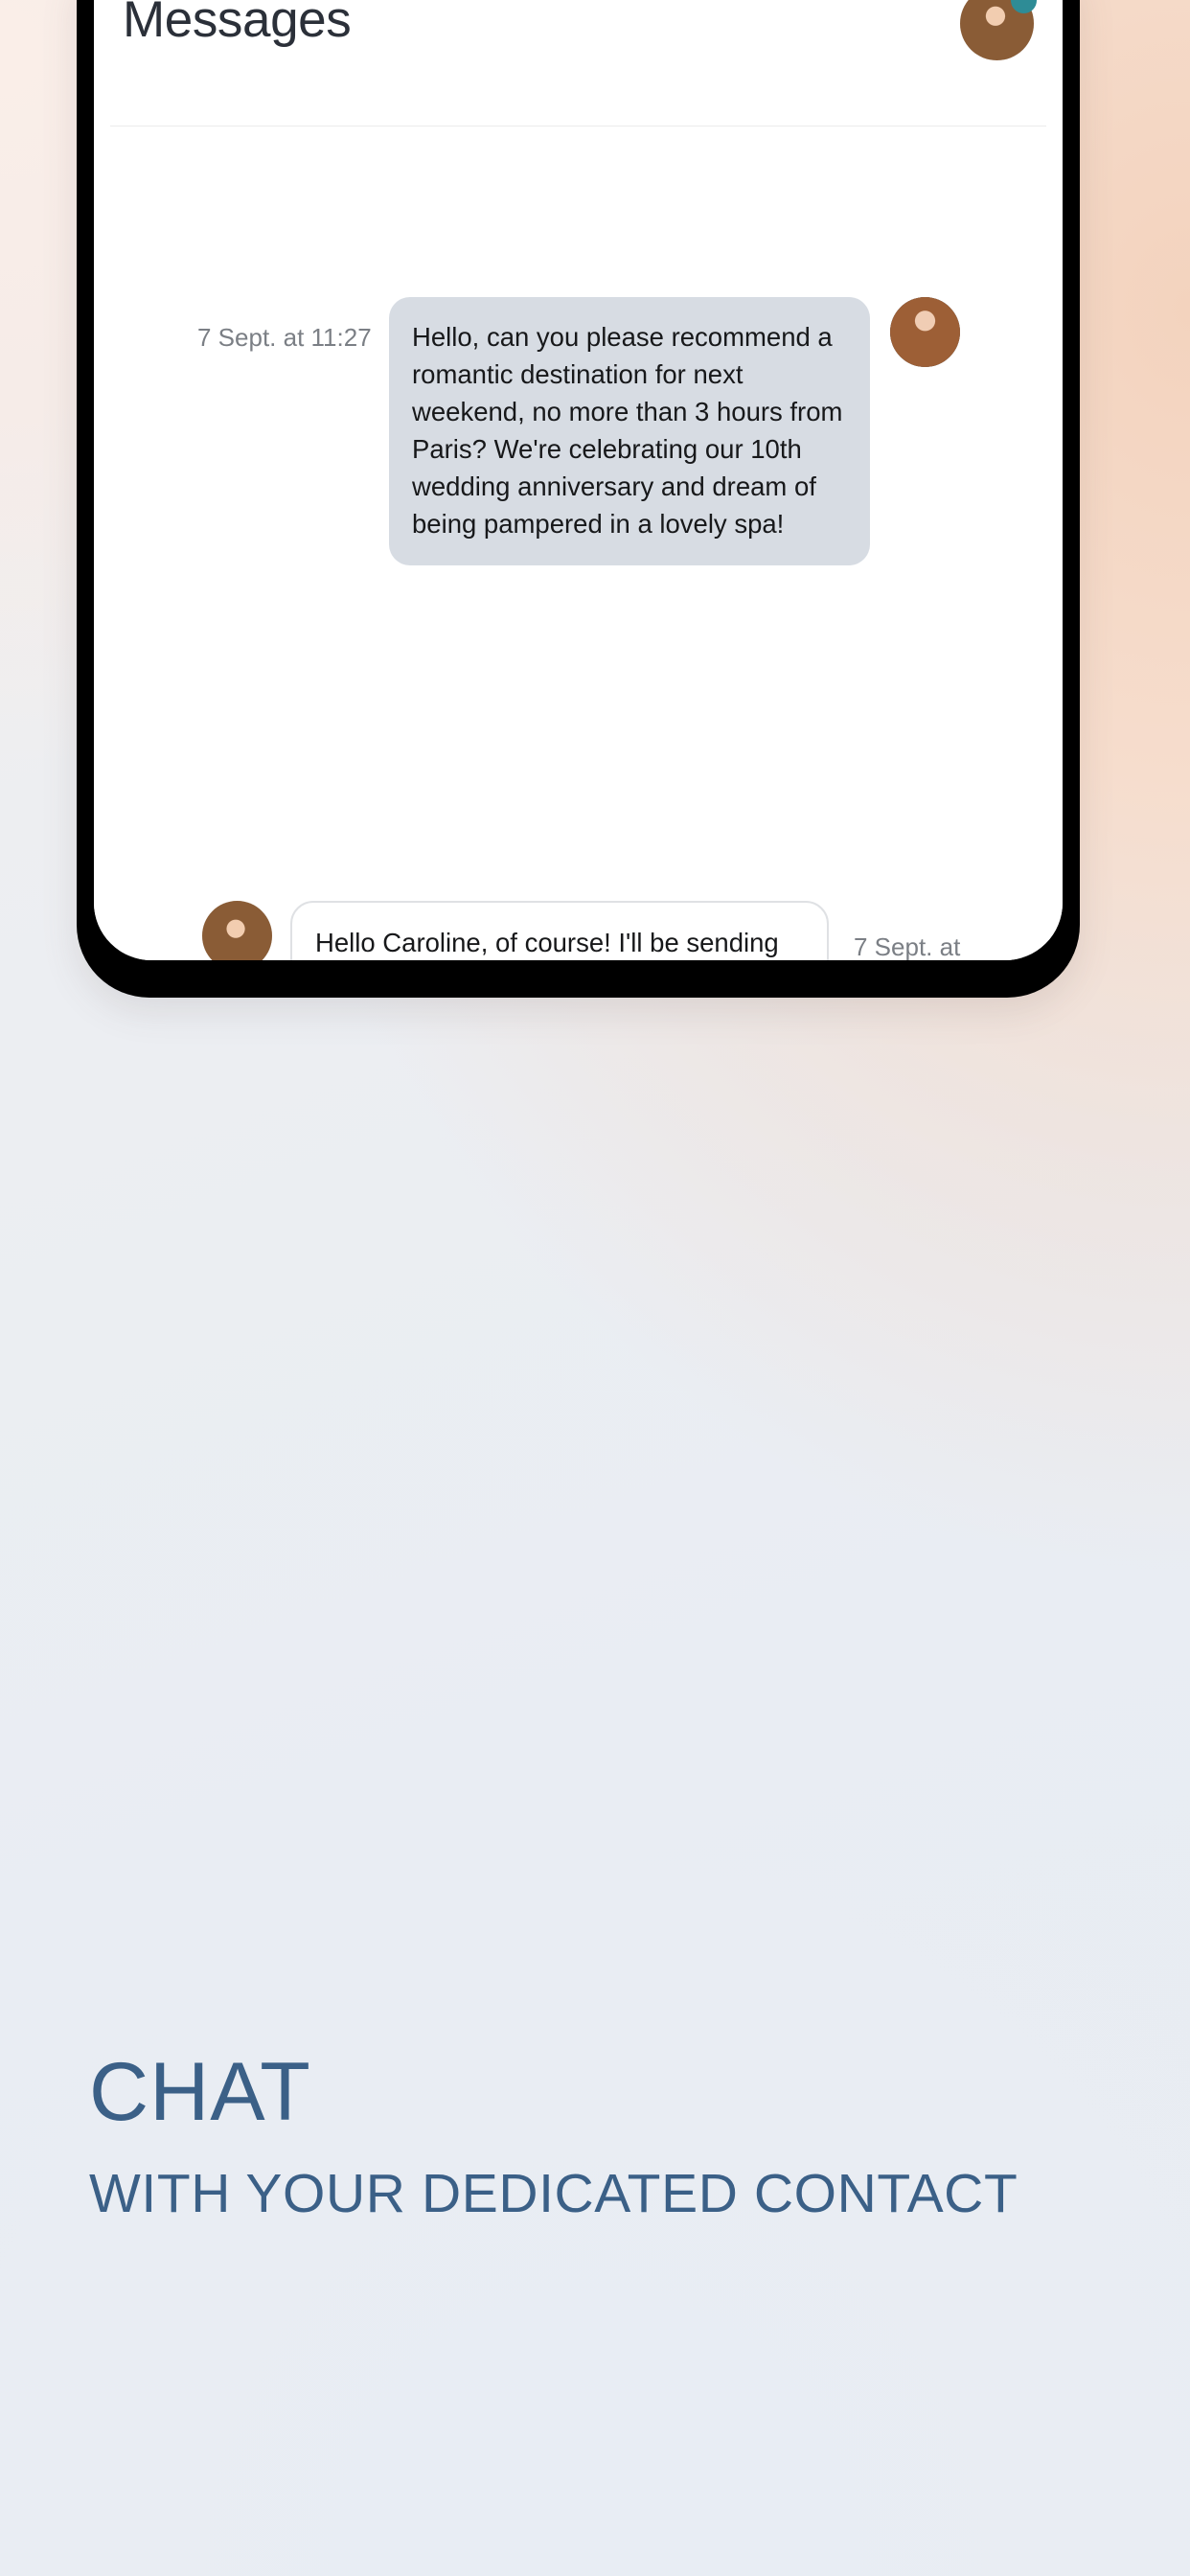  Describe the element at coordinates (554, 2138) in the screenshot. I see `caption-block: CHAT WITH YOUR DEDICATED CONTACT` at that location.